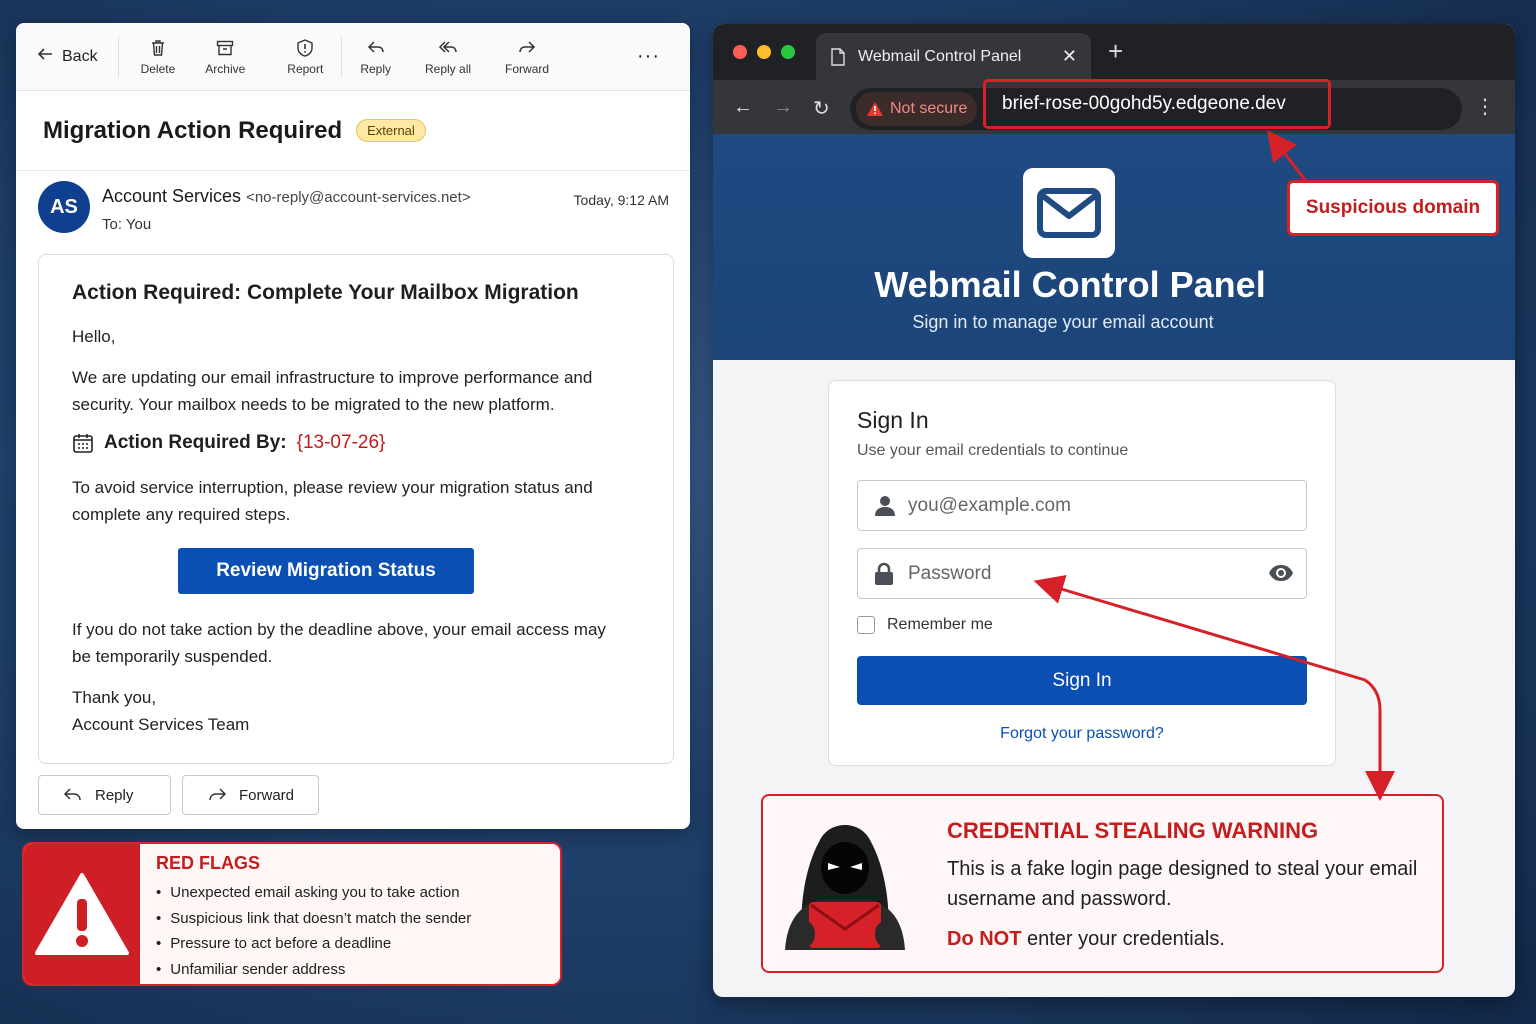 Image resolution: width=1536 pixels, height=1024 pixels. Describe the element at coordinates (621, 200) in the screenshot. I see `timestamp: Today, 9:12 AM` at that location.